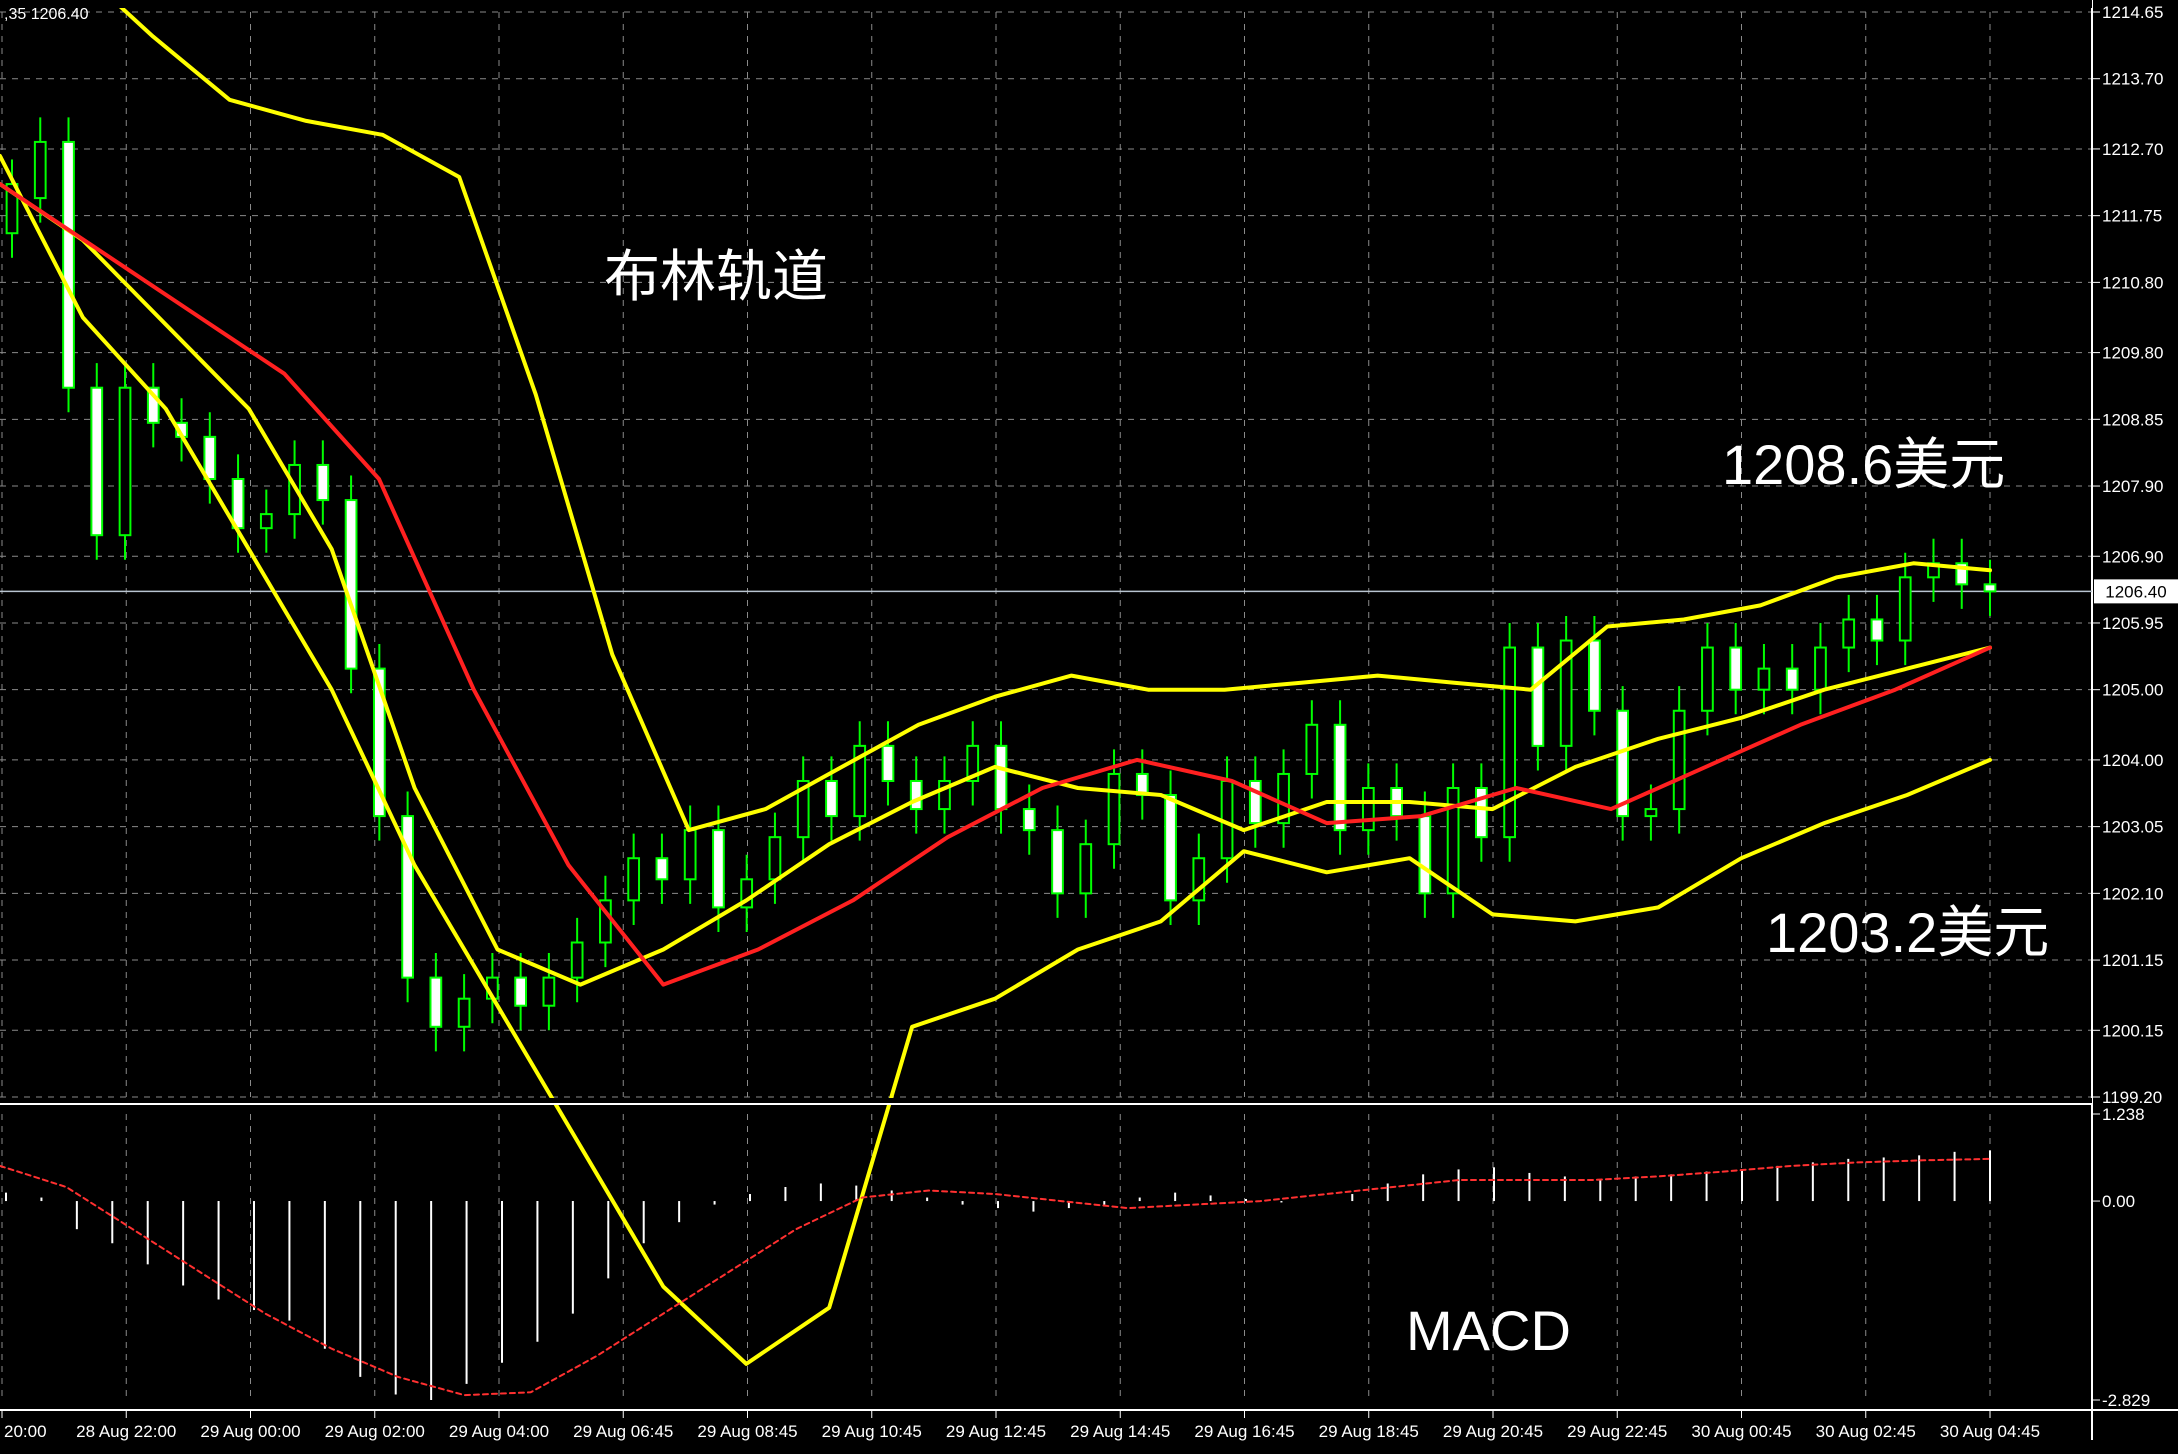  What do you see at coordinates (2132, 827) in the screenshot?
I see `y-tick-label: 1203.05` at bounding box center [2132, 827].